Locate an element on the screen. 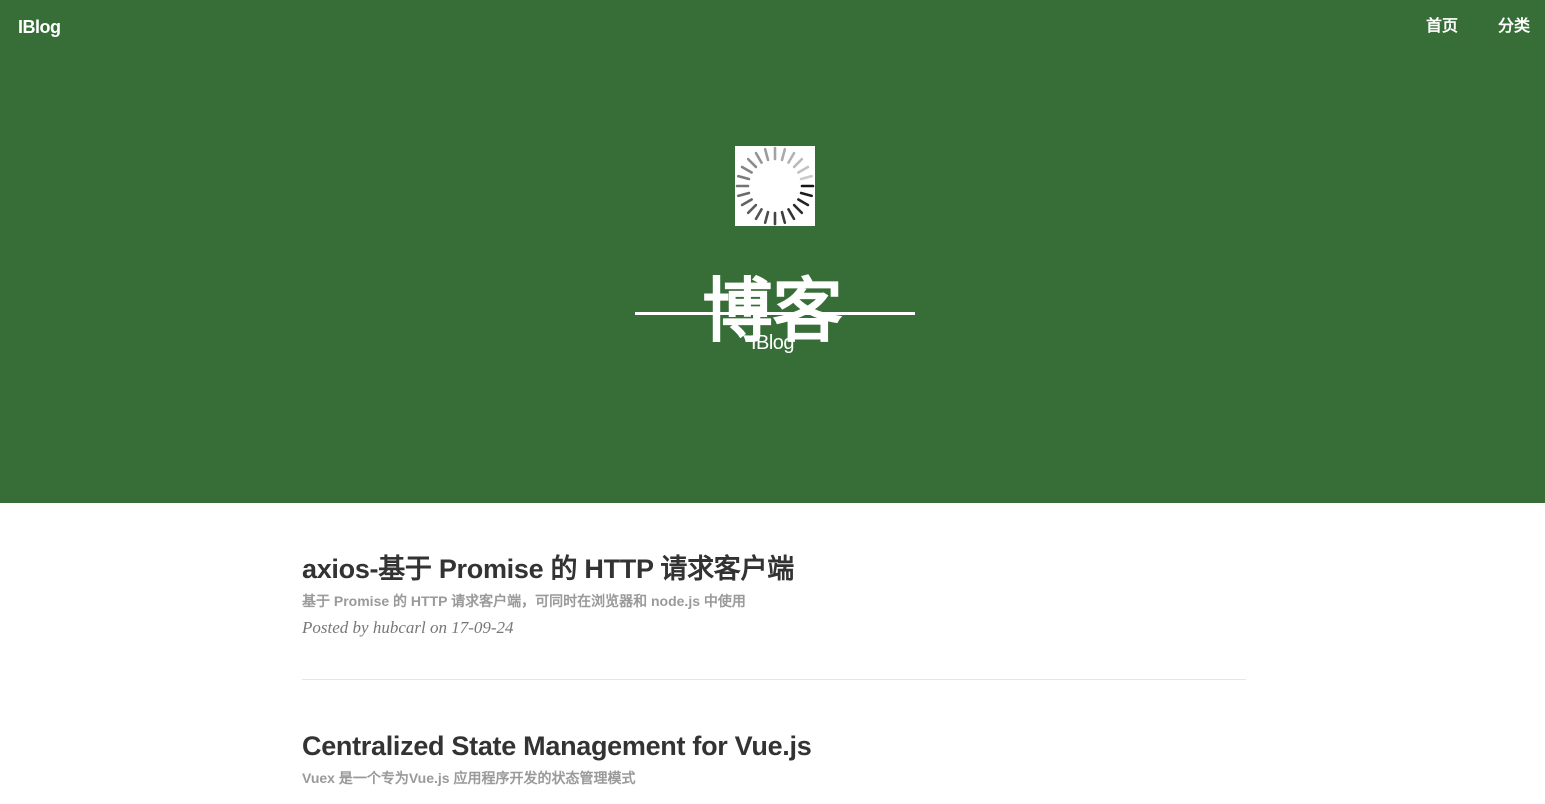 Image resolution: width=1545 pixels, height=804 pixels. brand-link: IBlog is located at coordinates (39, 27).